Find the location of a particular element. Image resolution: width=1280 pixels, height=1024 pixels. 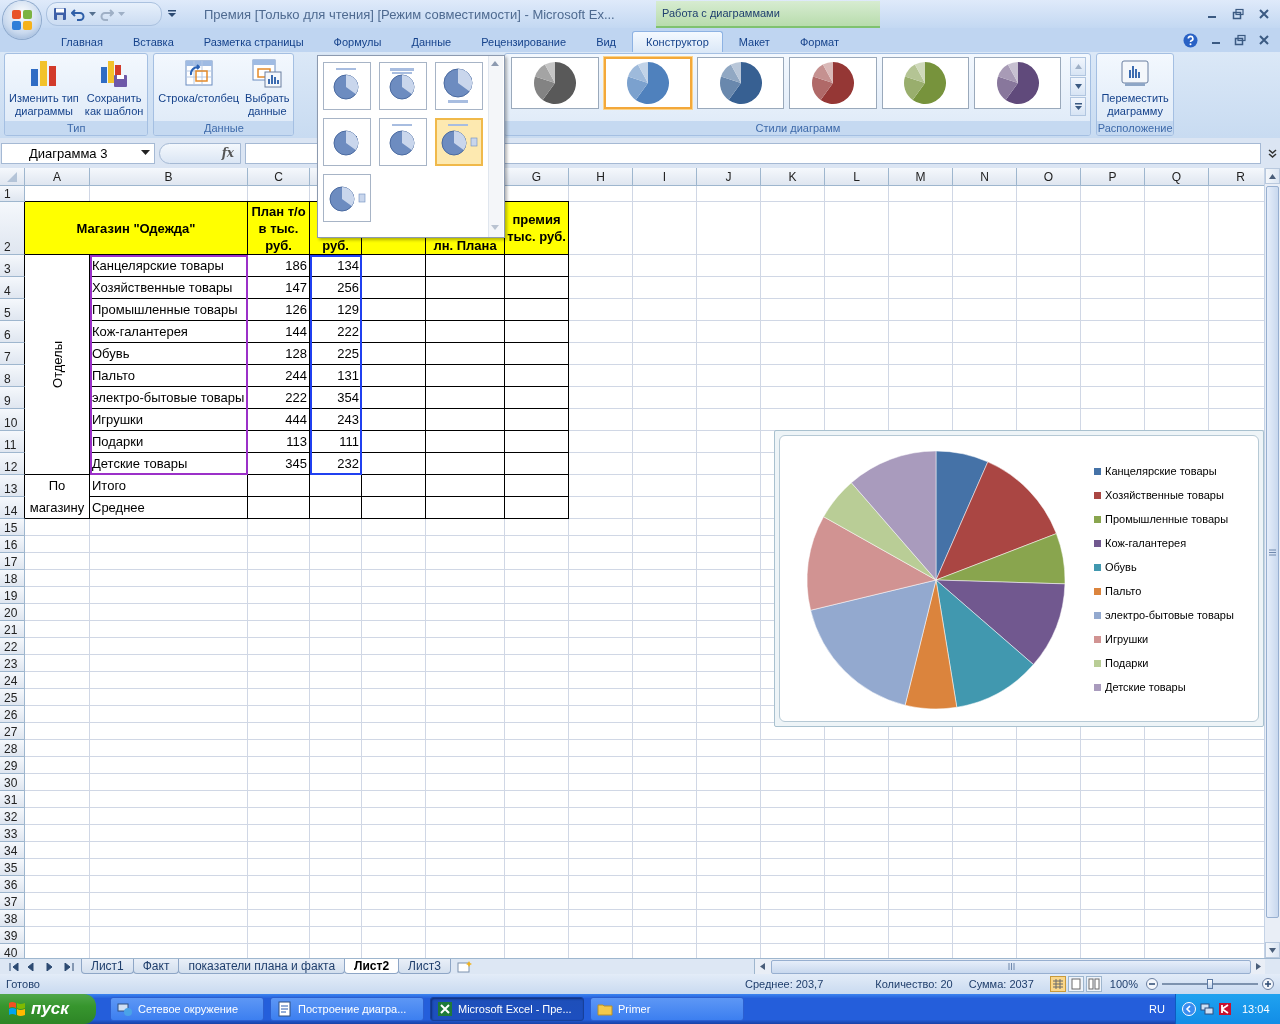

sheet-tab: Лист2 is located at coordinates (372, 966).